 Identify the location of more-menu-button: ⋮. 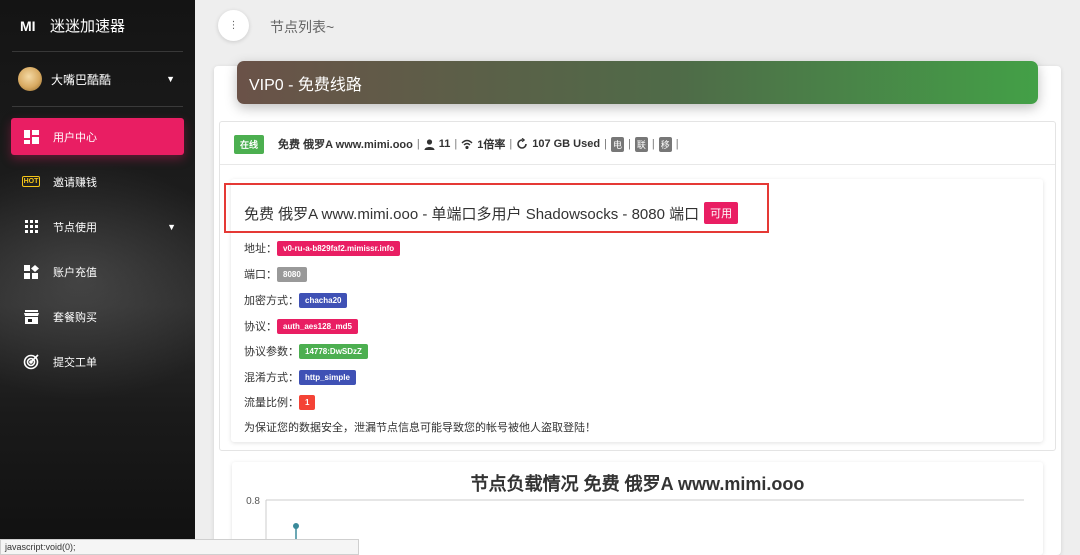
(233, 25).